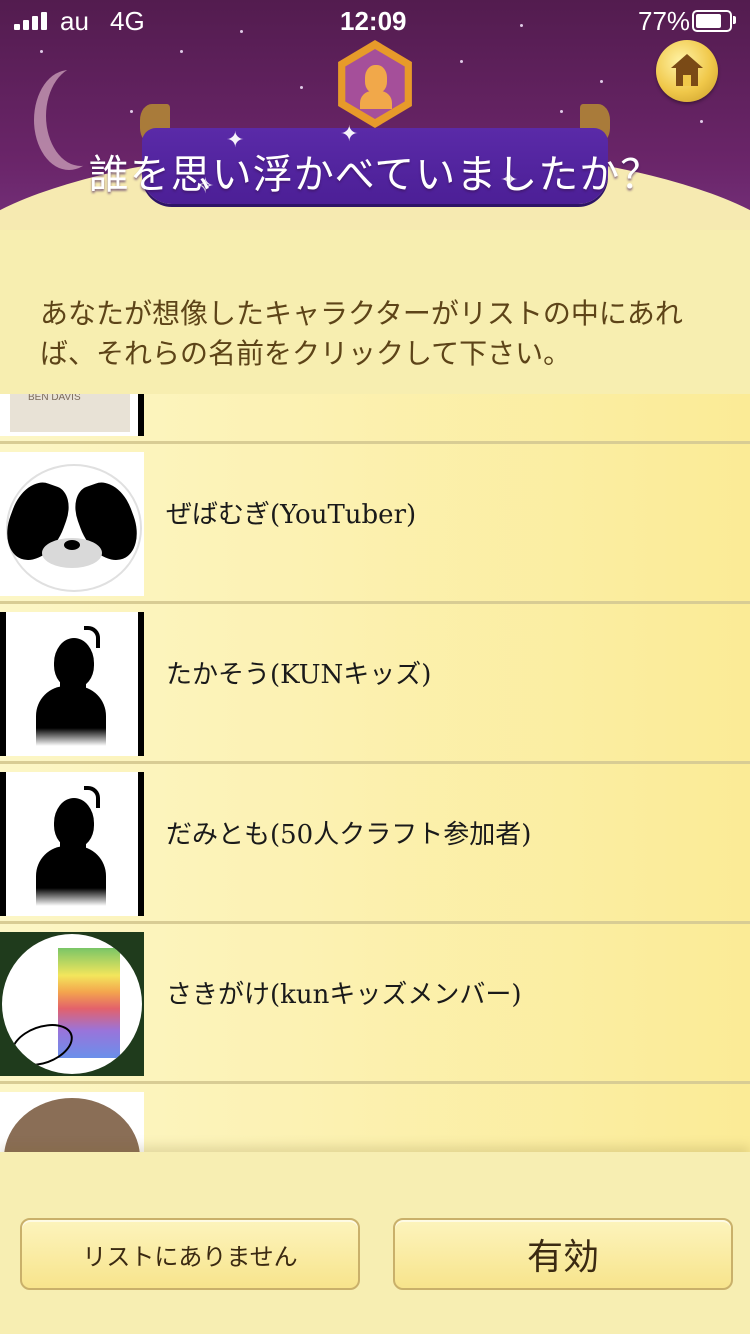 This screenshot has width=750, height=1334. Describe the element at coordinates (74, 21) in the screenshot. I see `carrier-name: au` at that location.